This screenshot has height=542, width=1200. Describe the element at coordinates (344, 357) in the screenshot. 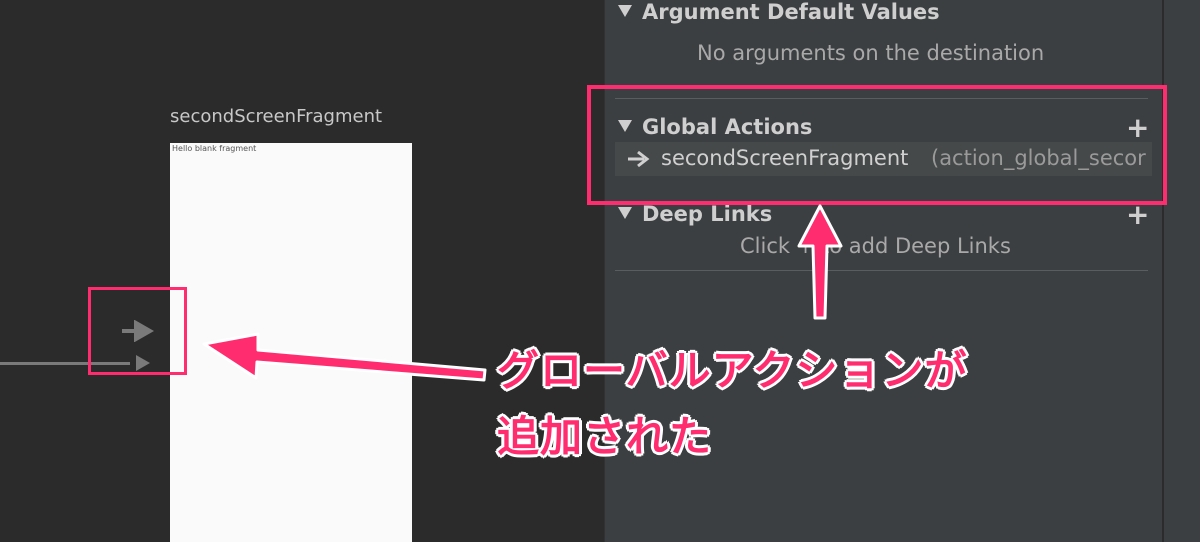

I see `annotation-arrow-left-icon` at that location.